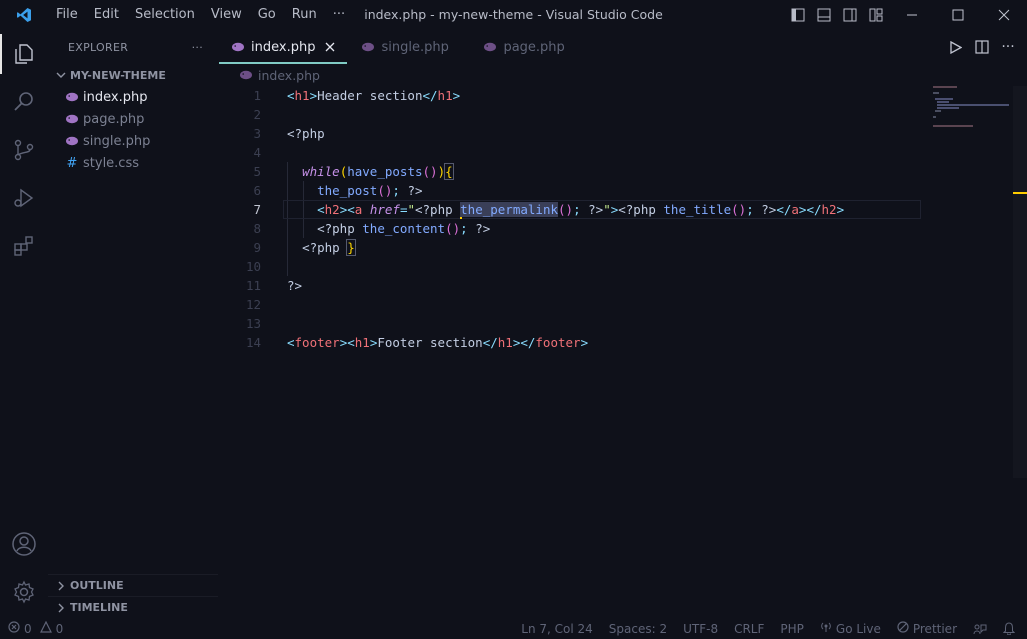  What do you see at coordinates (438, 342) in the screenshot?
I see `code-line-14: <footer><h1>Footer section</h1></footer>` at bounding box center [438, 342].